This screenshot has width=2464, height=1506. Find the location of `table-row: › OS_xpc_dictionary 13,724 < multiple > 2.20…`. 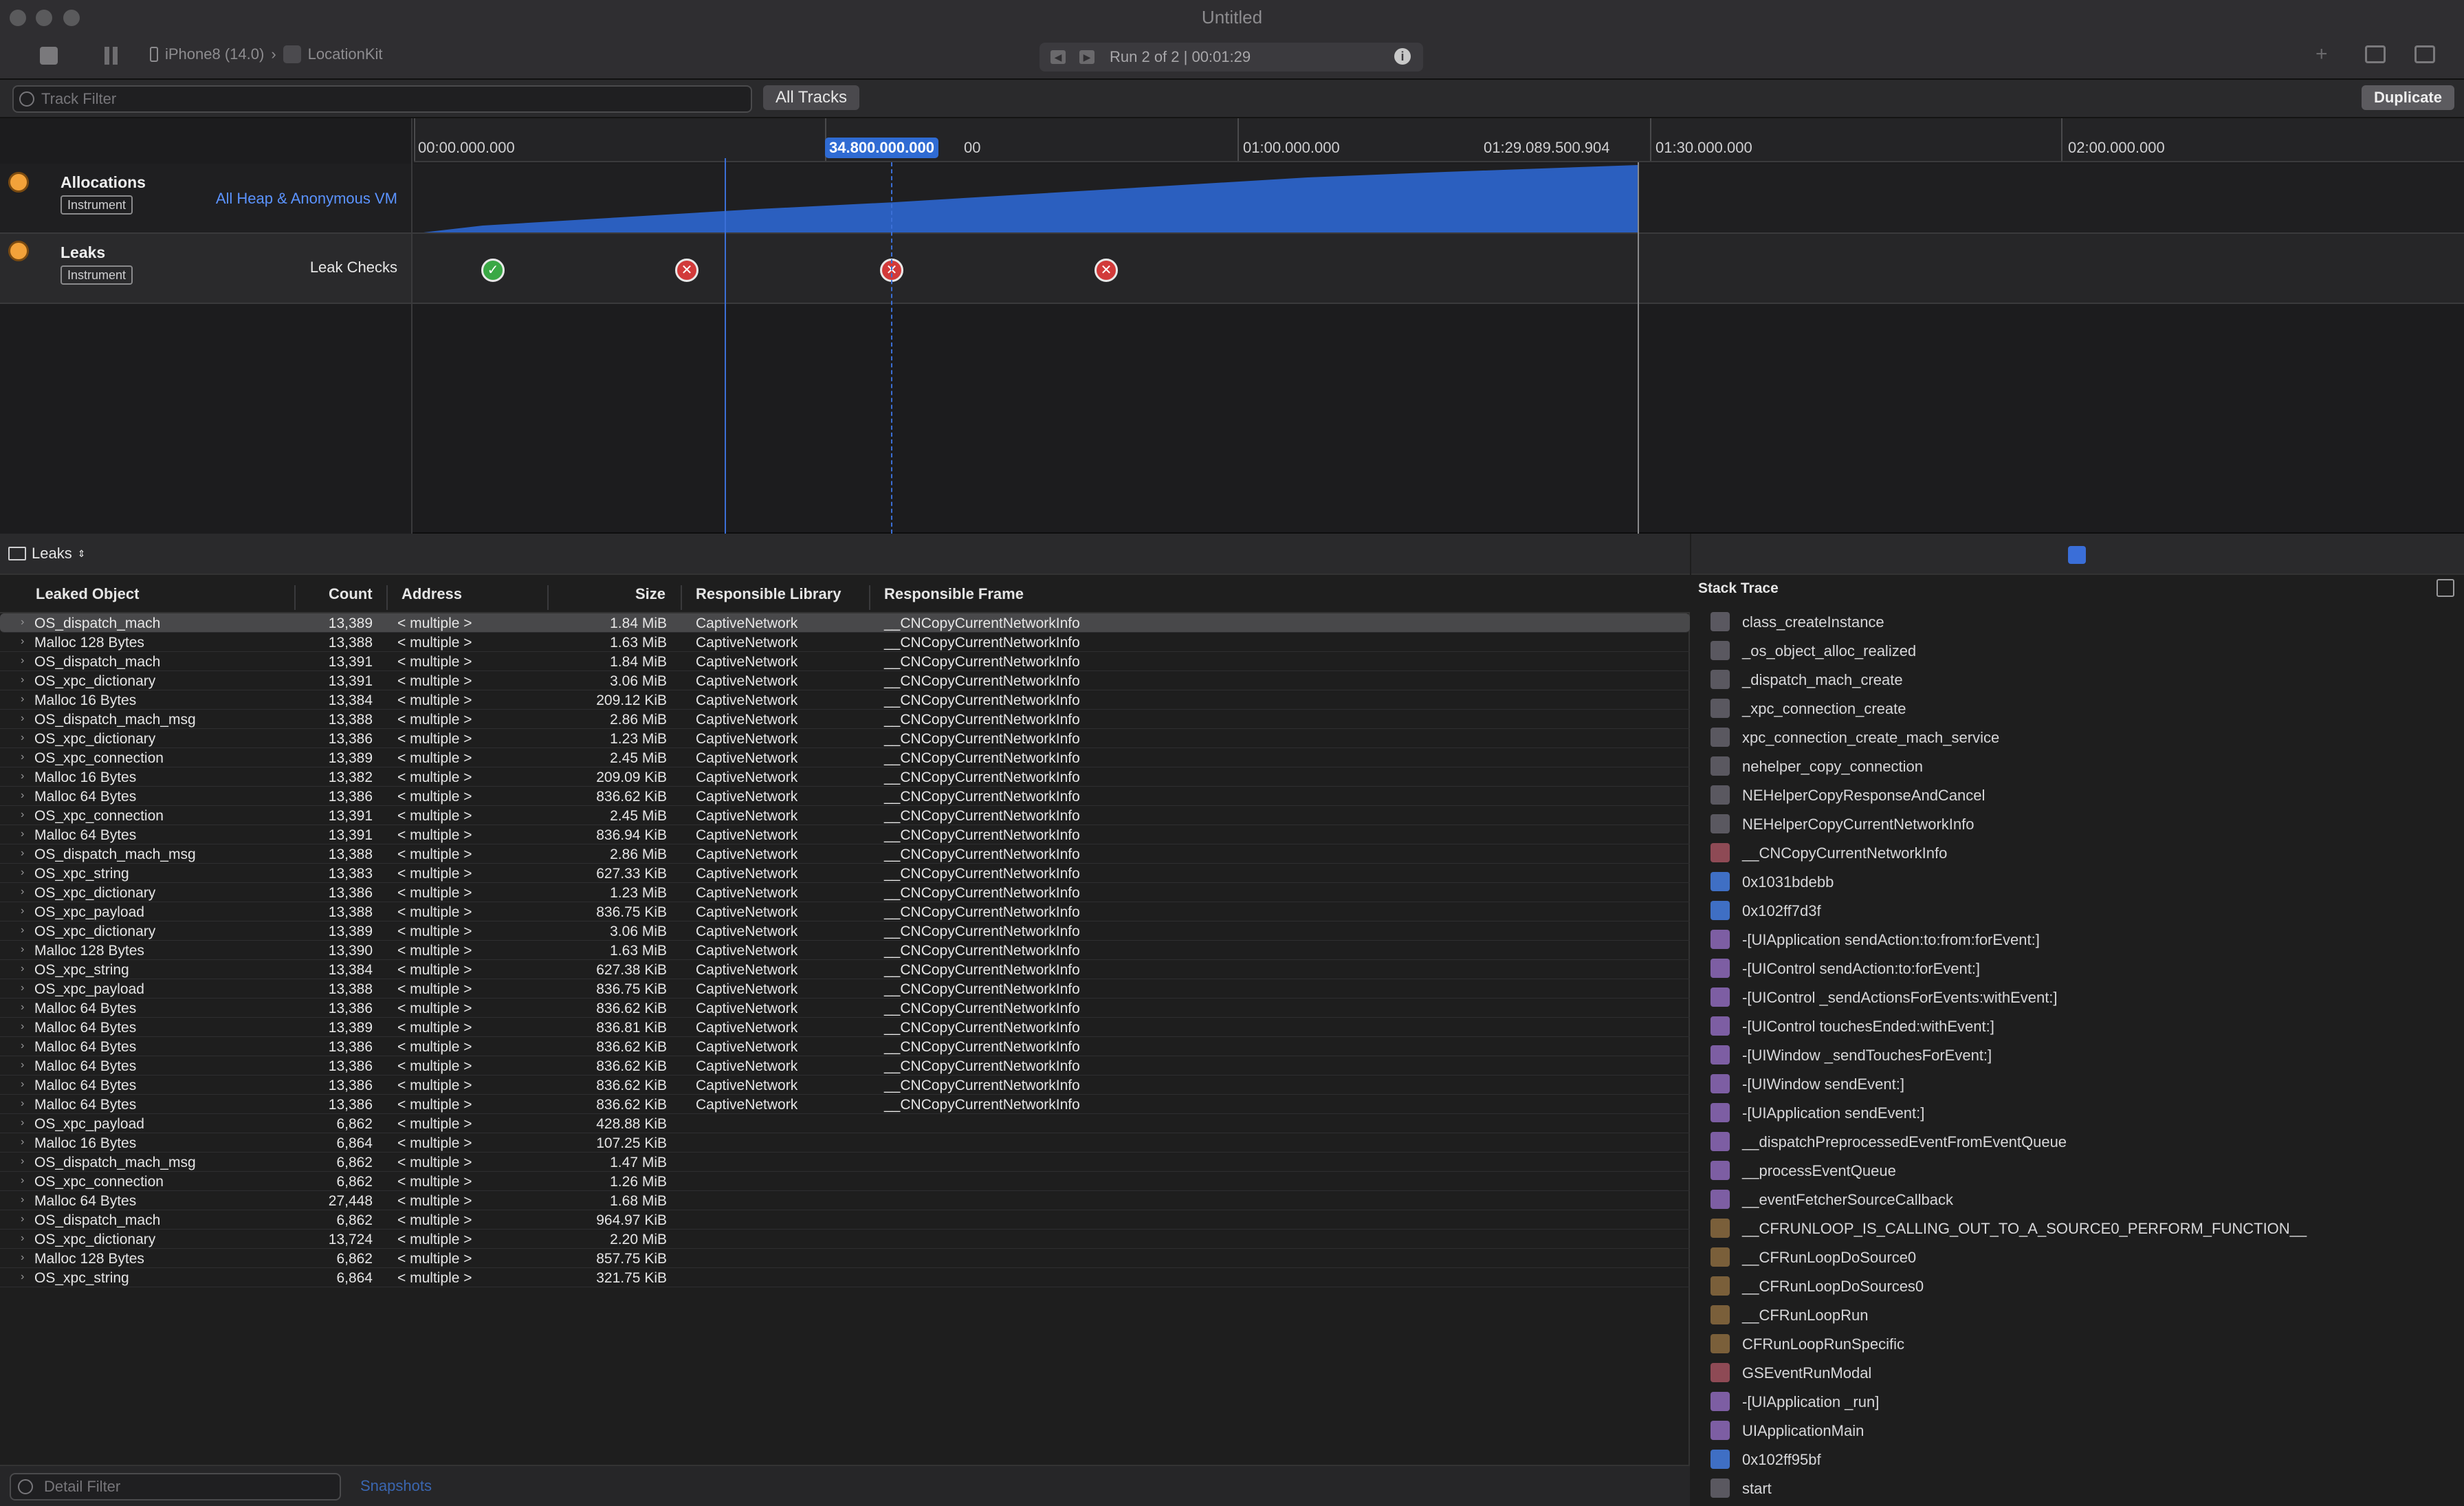

table-row: › OS_xpc_dictionary 13,724 < multiple > 2.20… is located at coordinates (845, 1239).